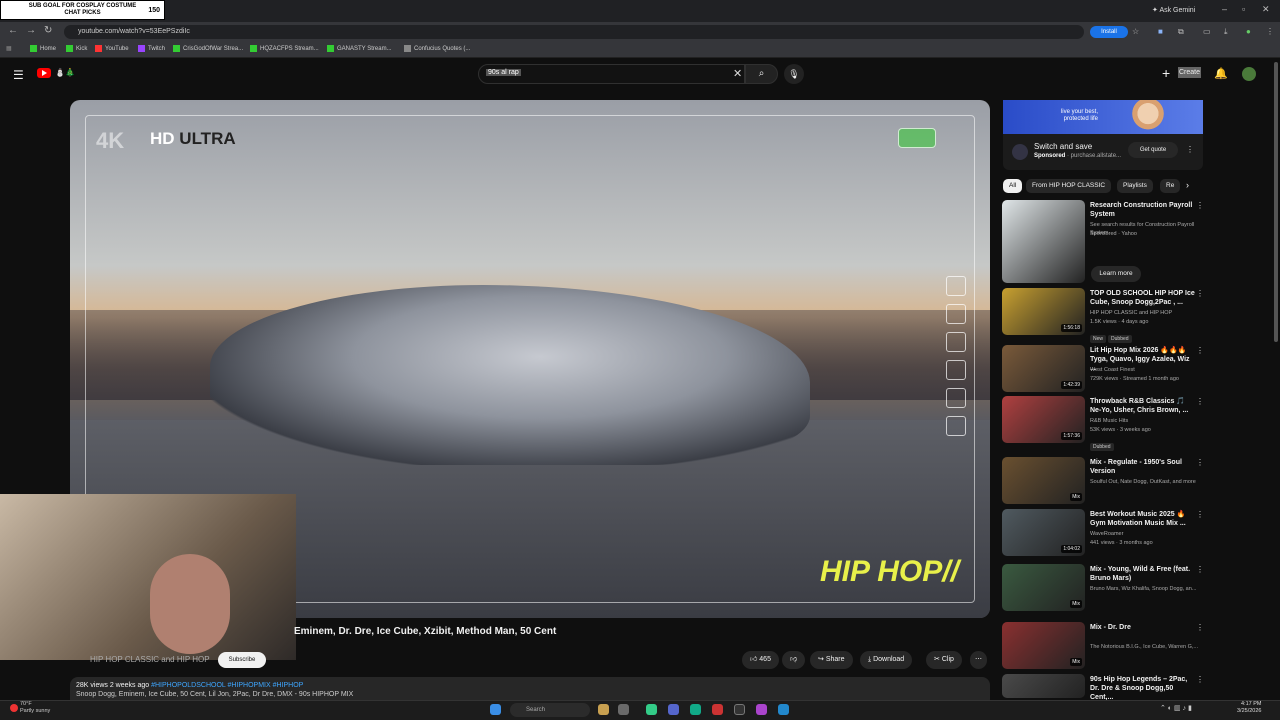 The width and height of the screenshot is (1280, 720). I want to click on related-title: Research Construction Payroll System, so click(1142, 210).